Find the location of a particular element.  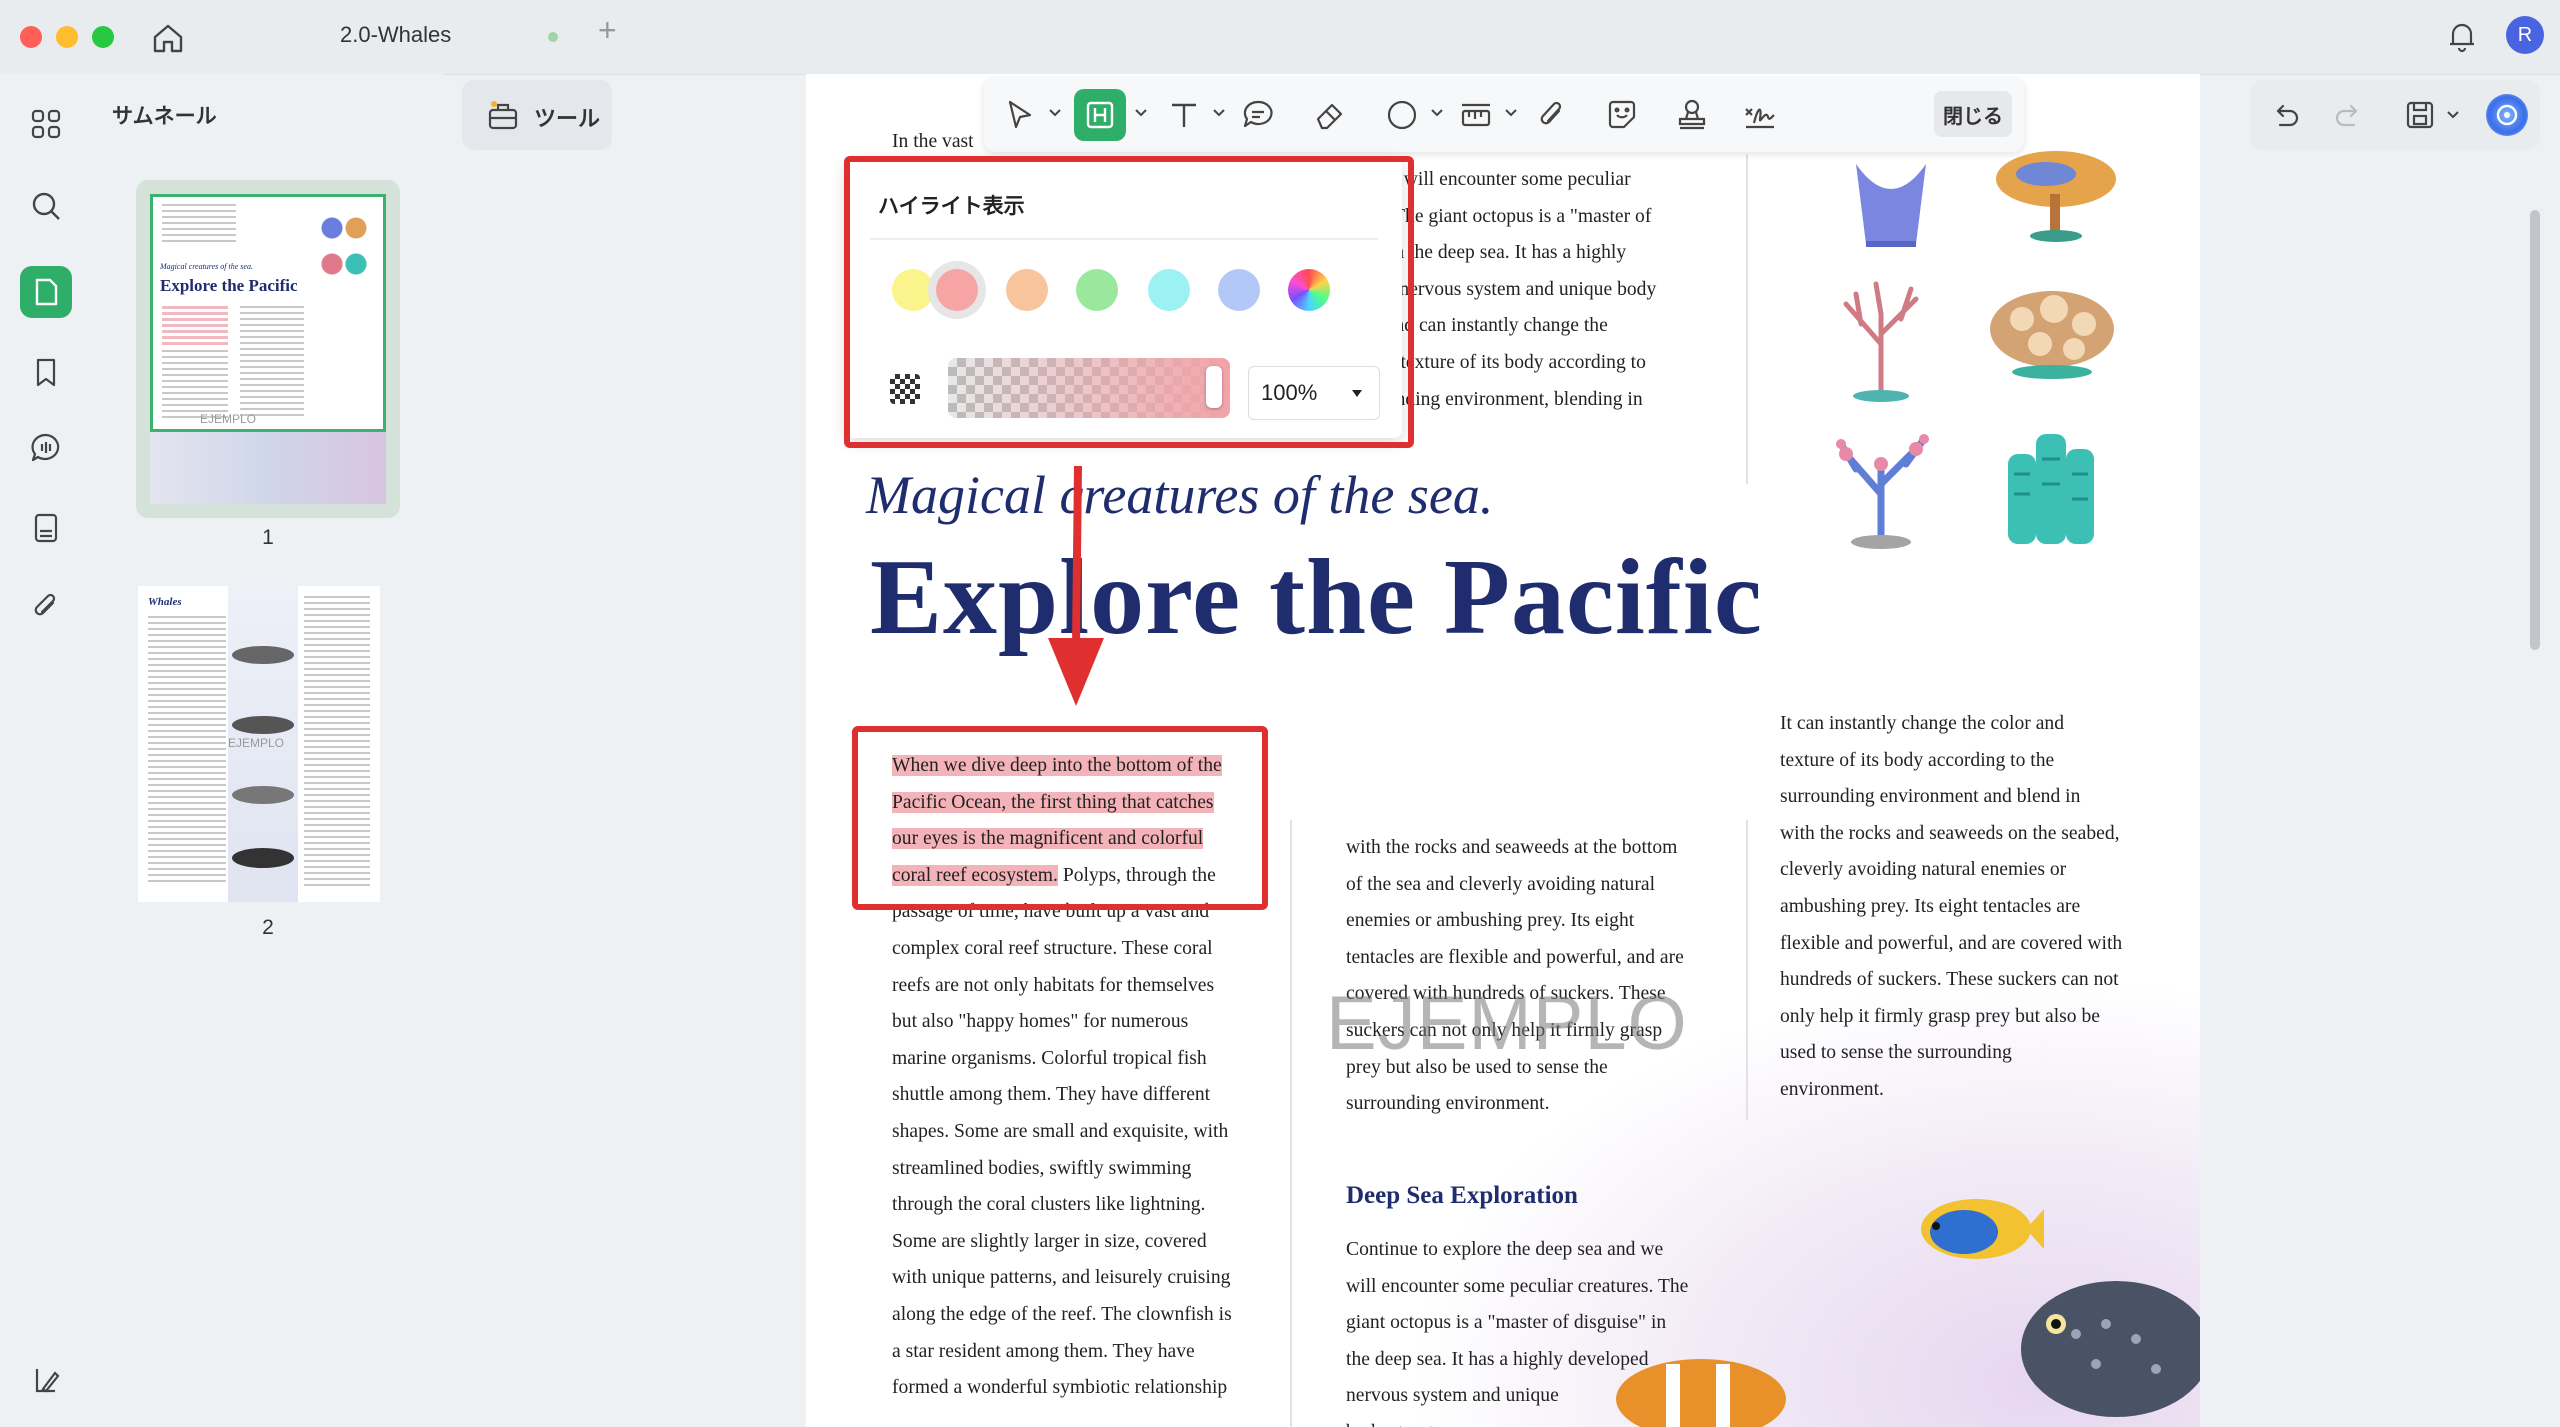

document-tab-title: 2.0-Whales is located at coordinates (395, 35).